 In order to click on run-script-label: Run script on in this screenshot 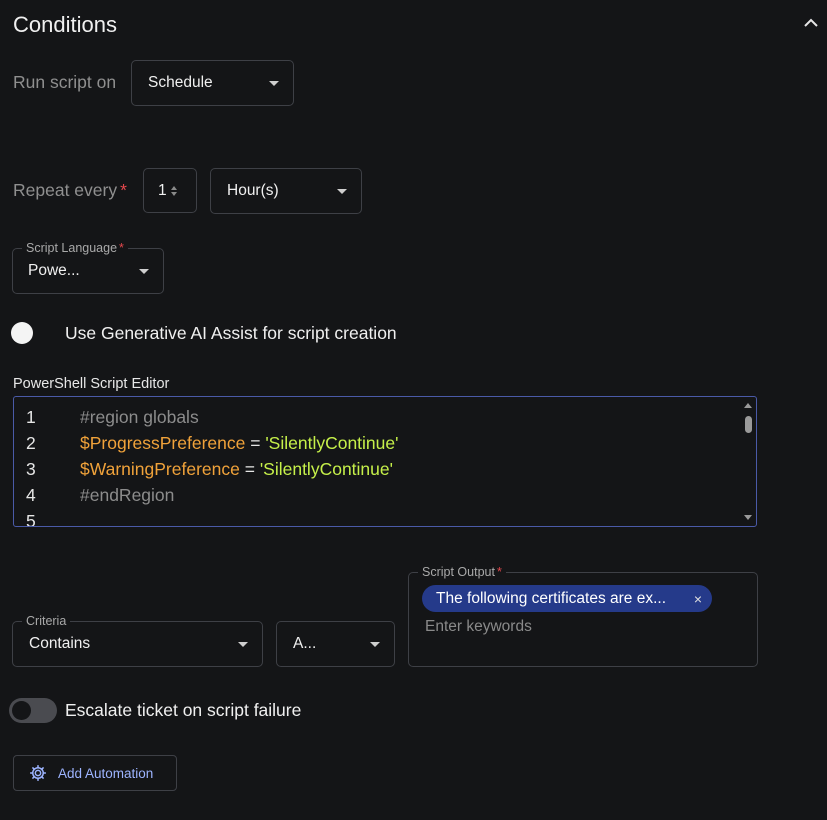, I will do `click(65, 82)`.